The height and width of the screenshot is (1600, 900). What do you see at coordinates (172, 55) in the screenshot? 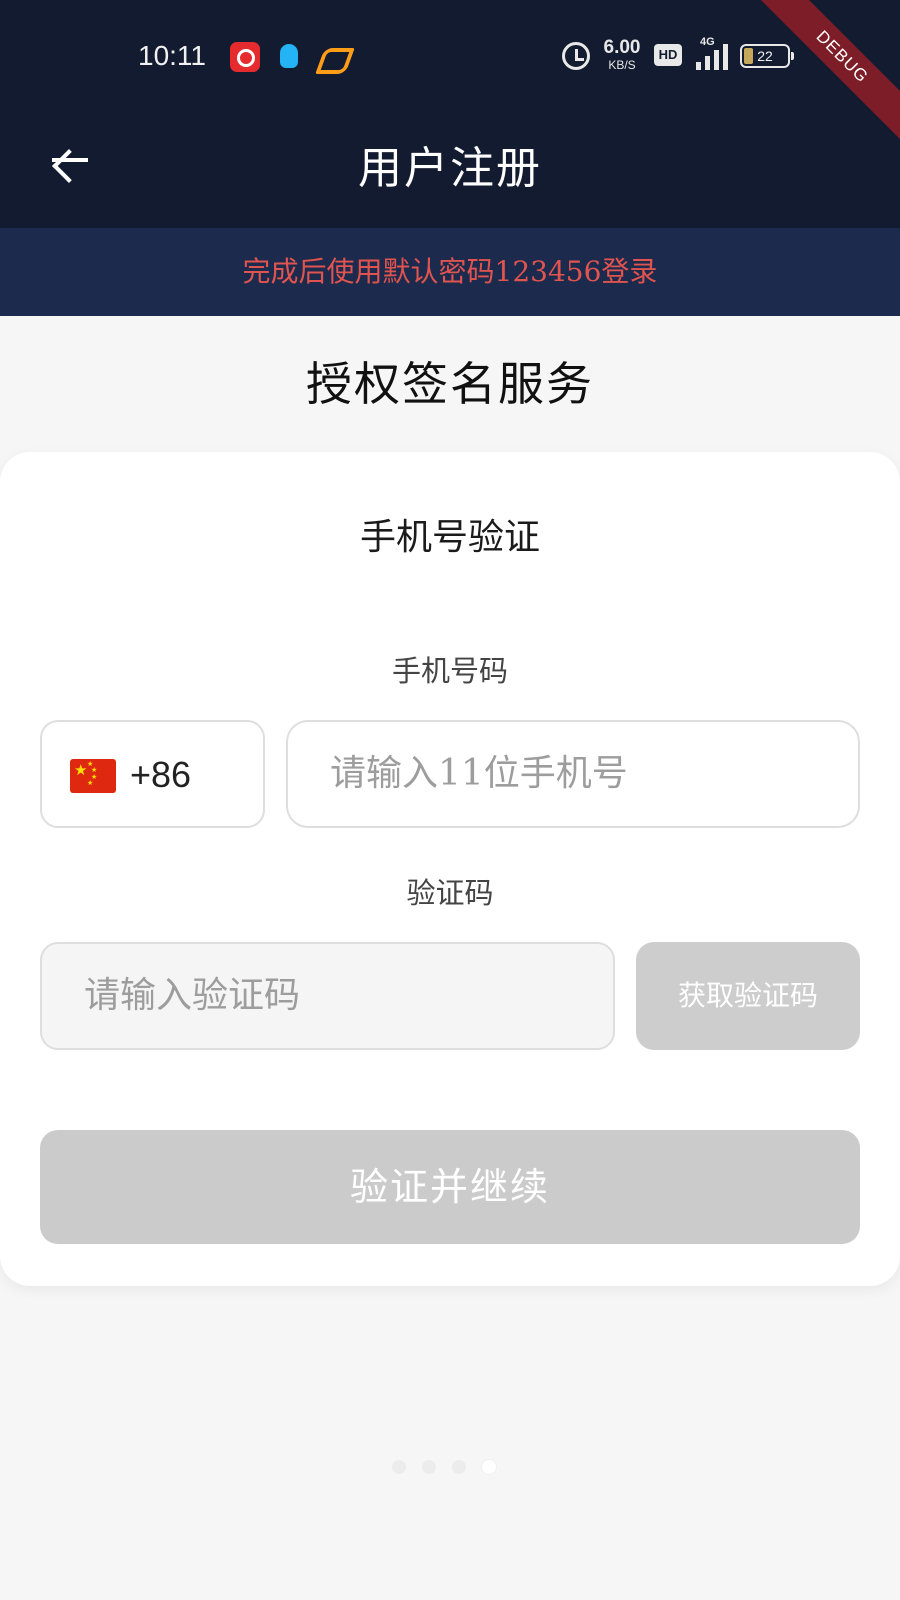
I see `status-time: 10:11` at bounding box center [172, 55].